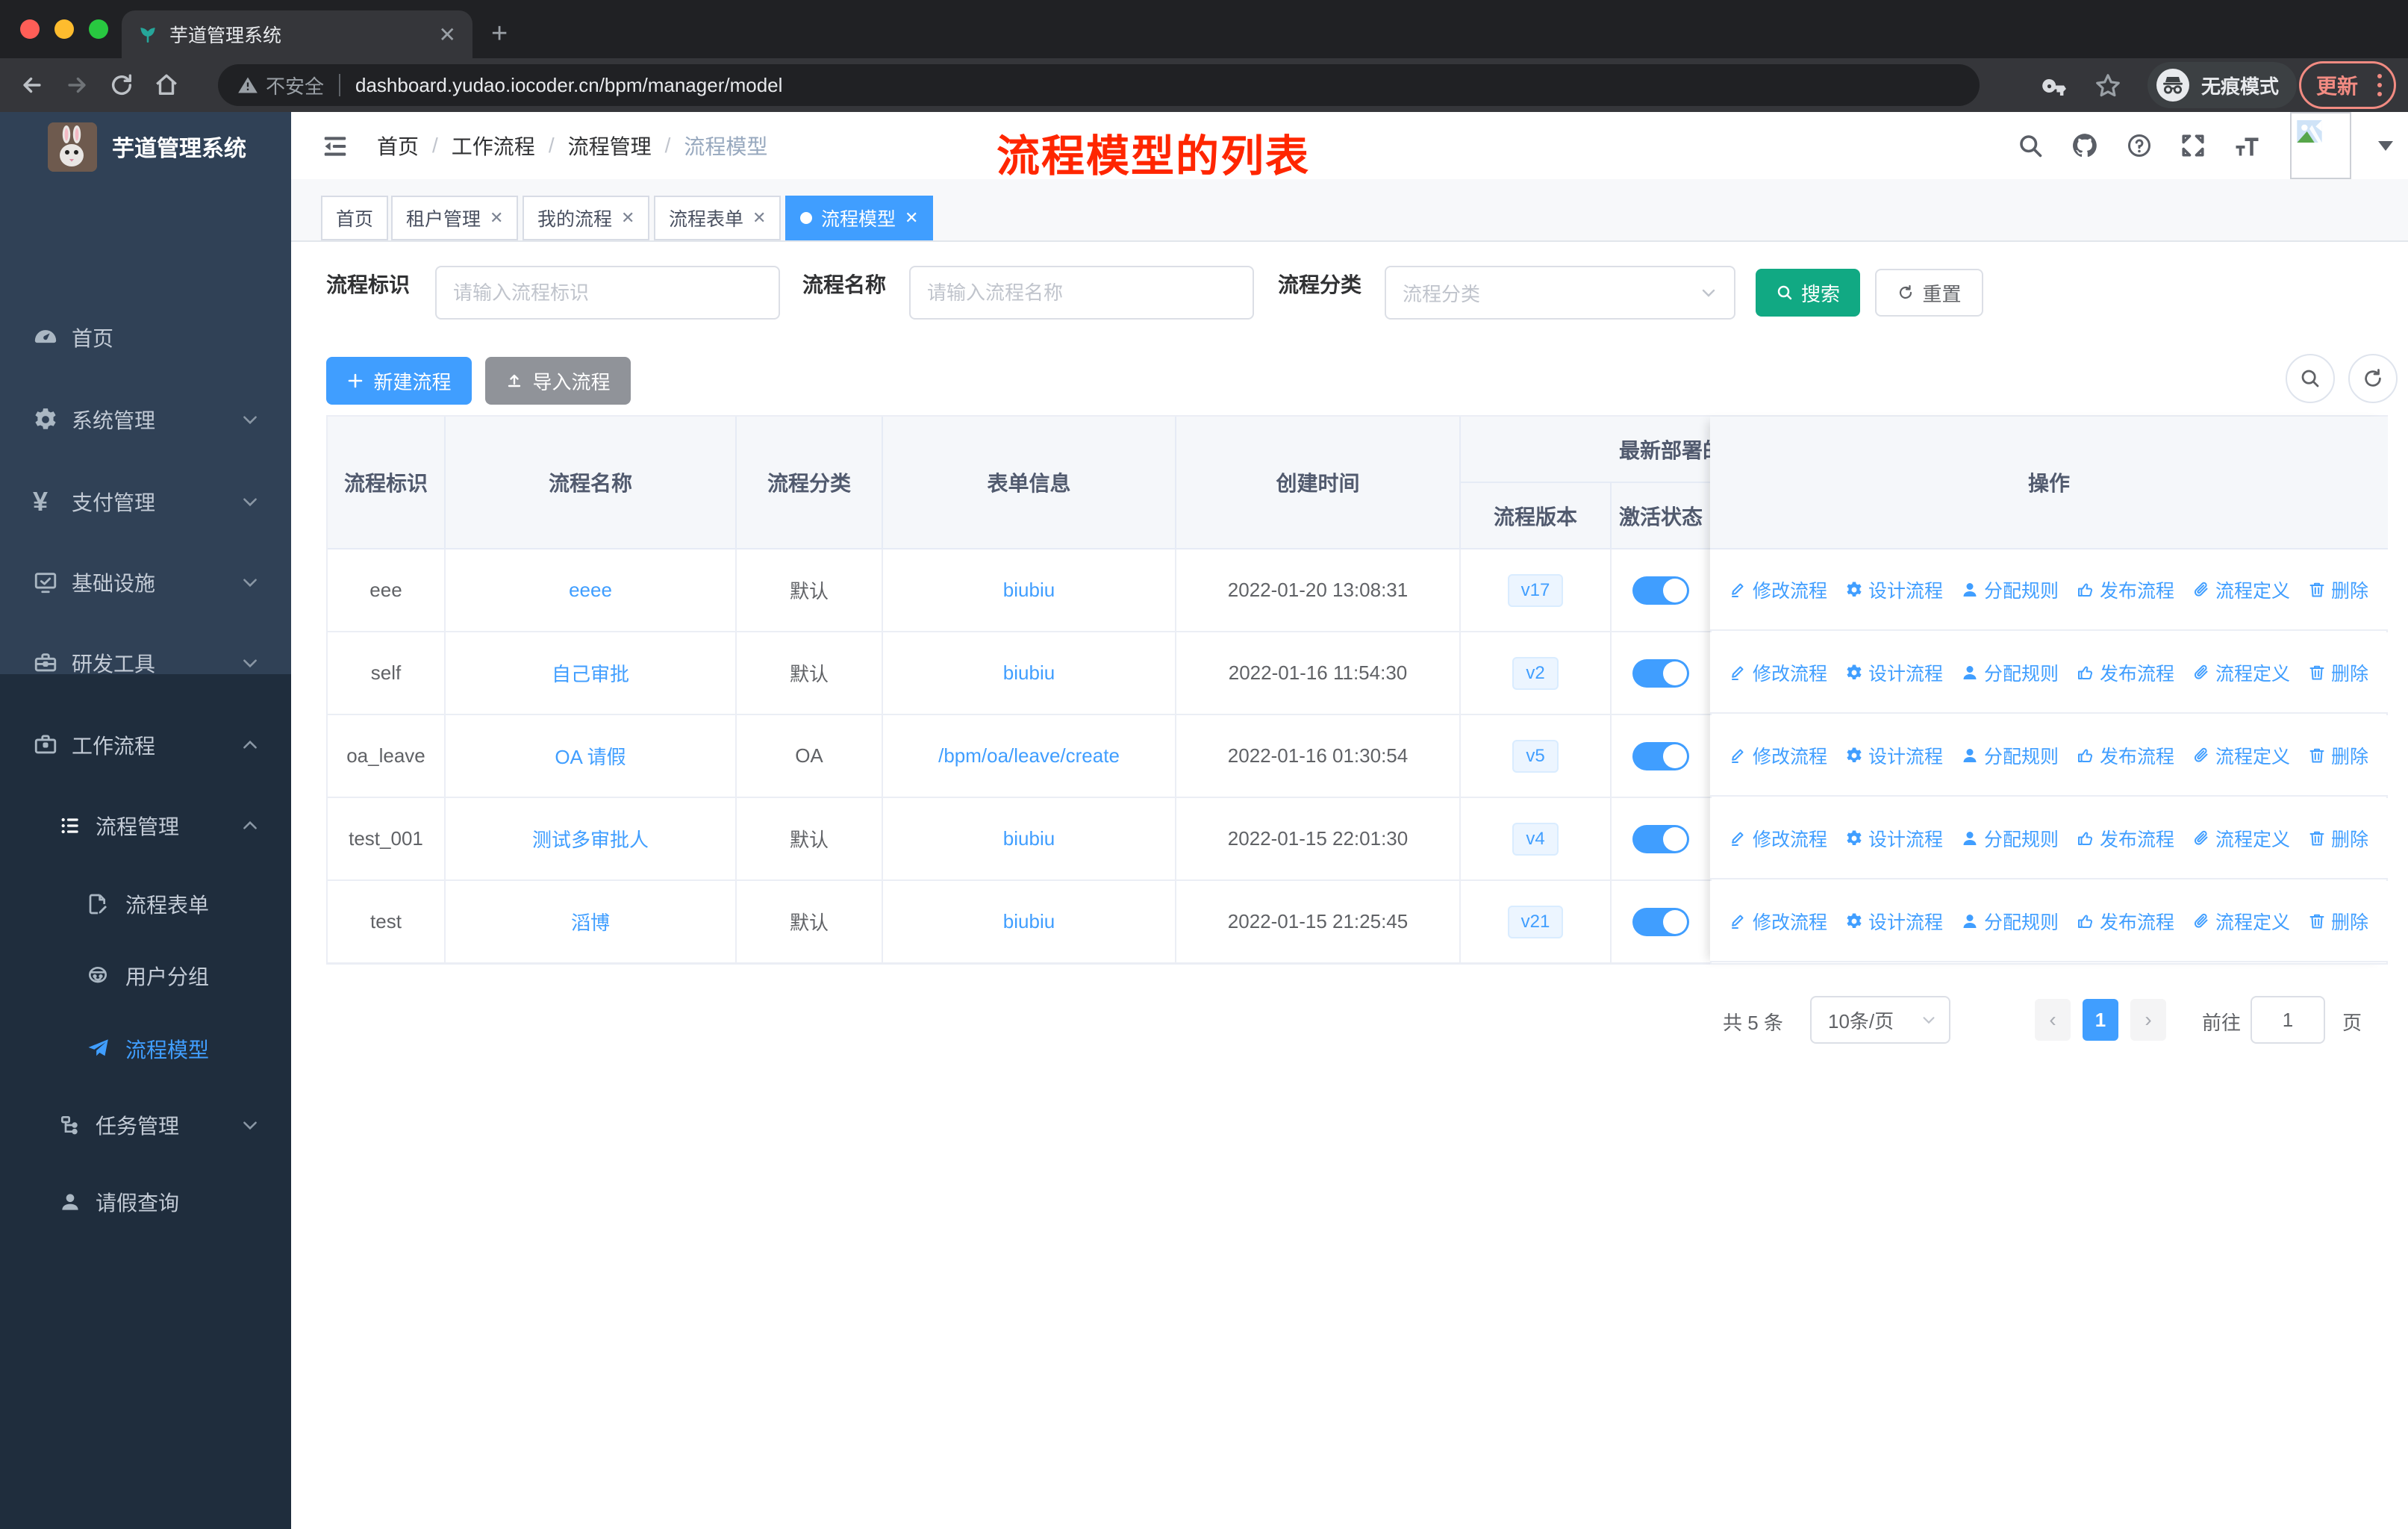 The height and width of the screenshot is (1529, 2408). Describe the element at coordinates (1535, 839) in the screenshot. I see `version-badge: v4` at that location.